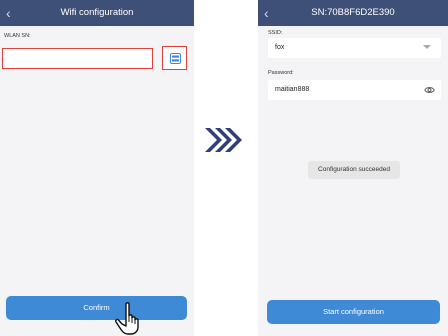  Describe the element at coordinates (427, 47) in the screenshot. I see `caret-down-icon` at that location.